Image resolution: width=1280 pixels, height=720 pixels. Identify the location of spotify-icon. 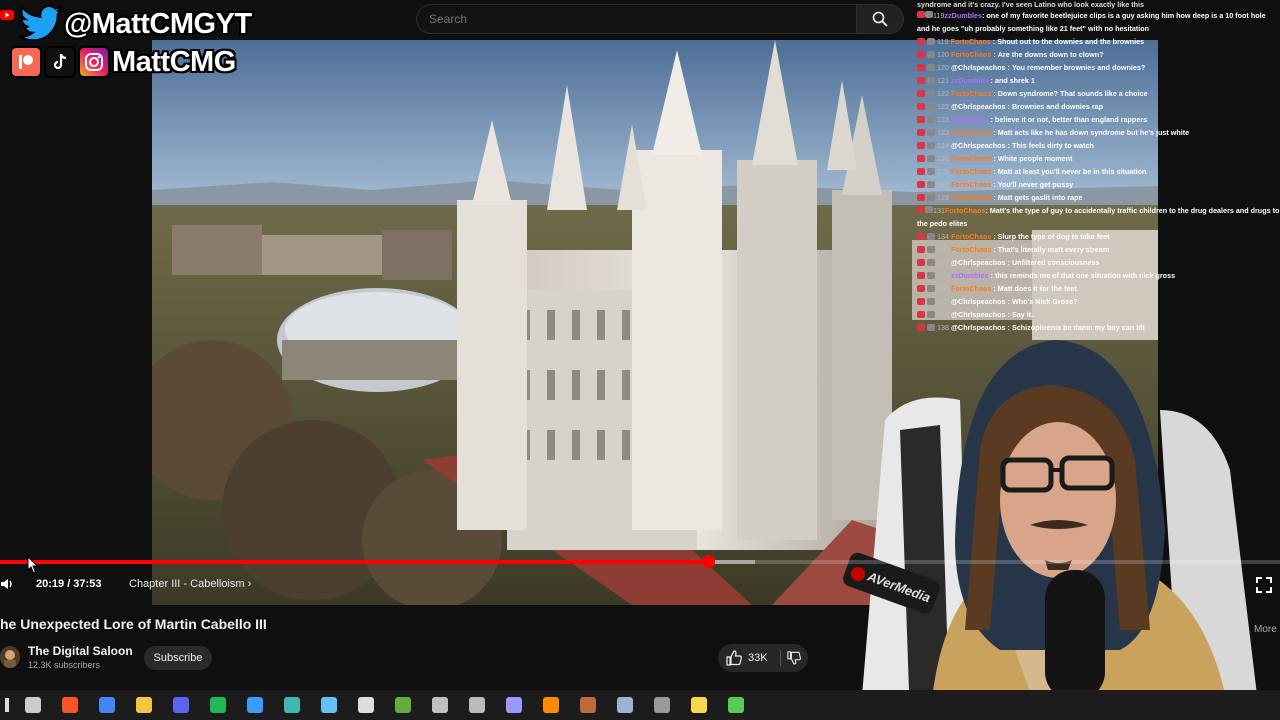
(217, 705).